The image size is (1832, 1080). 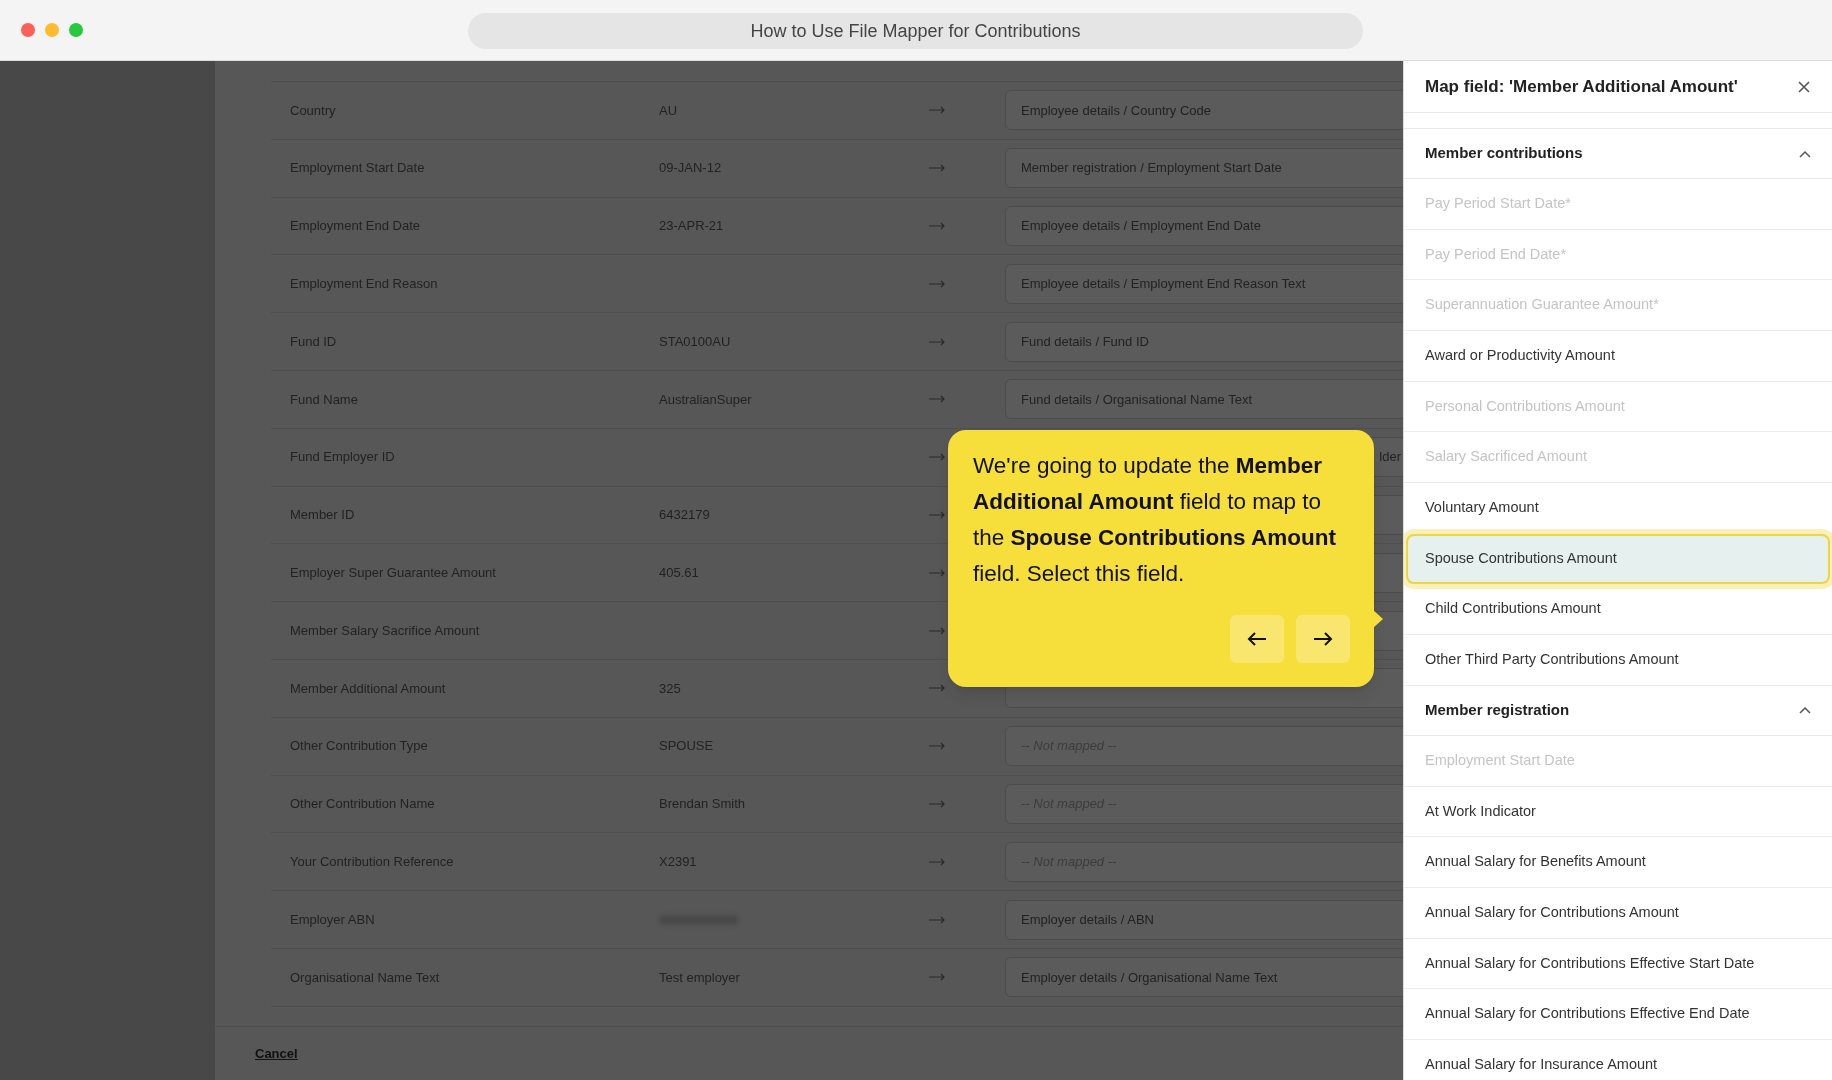 What do you see at coordinates (1618, 1014) in the screenshot?
I see `field-option: Annual Salary for Contributions Effective End Date` at bounding box center [1618, 1014].